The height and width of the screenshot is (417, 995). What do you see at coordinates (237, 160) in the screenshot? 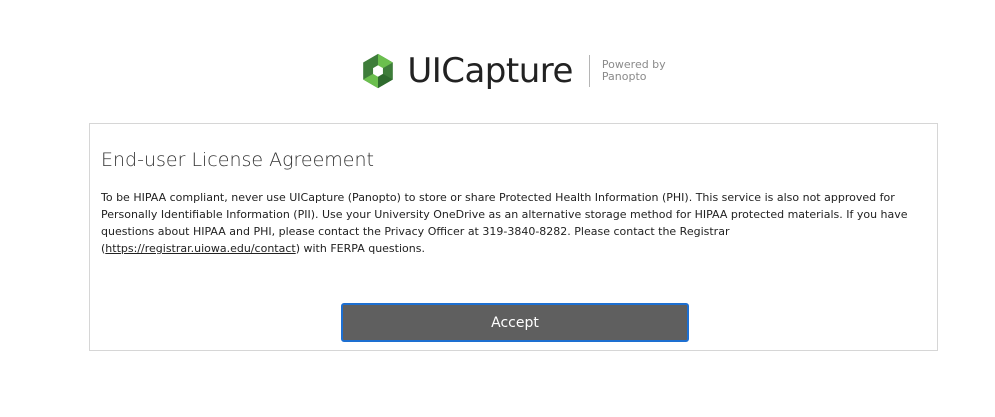
I see `agreement-title: End-user License Agreement` at bounding box center [237, 160].